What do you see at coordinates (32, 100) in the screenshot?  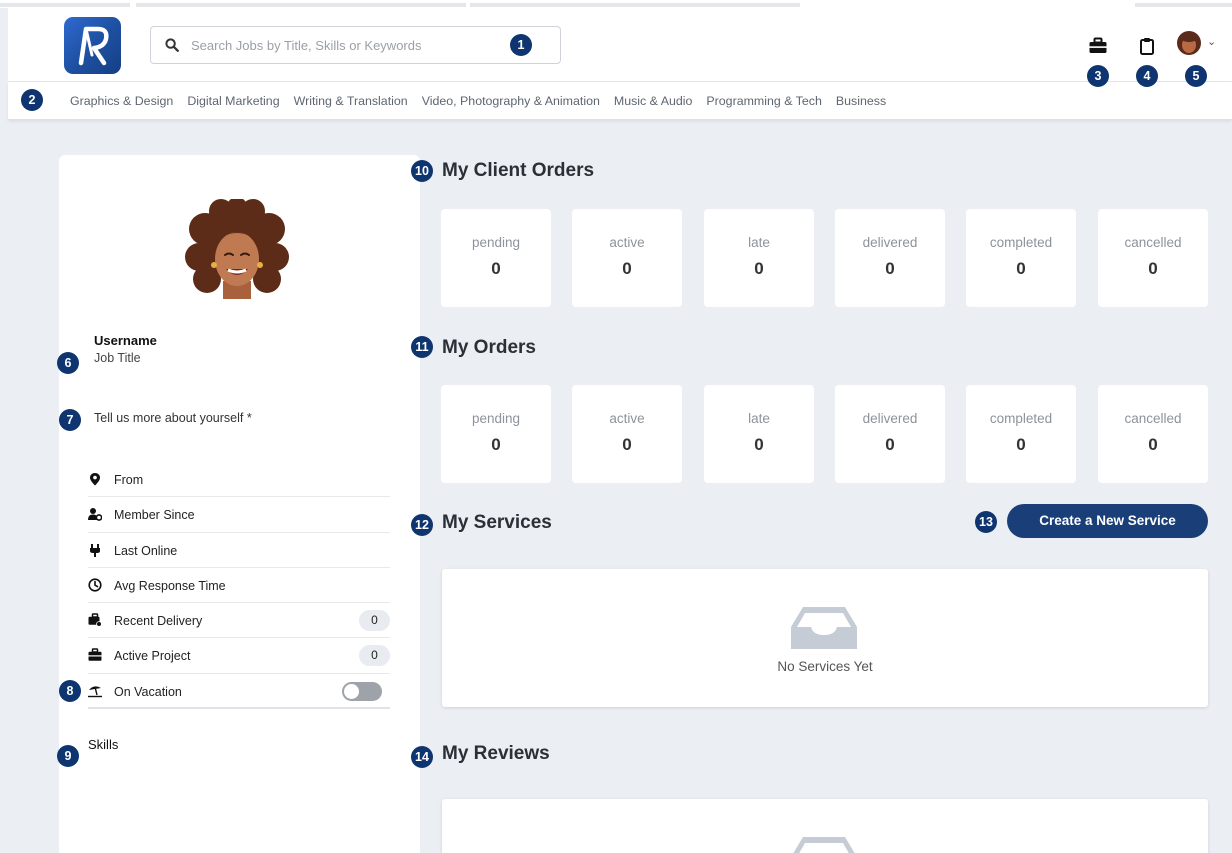 I see `marker-2: 2` at bounding box center [32, 100].